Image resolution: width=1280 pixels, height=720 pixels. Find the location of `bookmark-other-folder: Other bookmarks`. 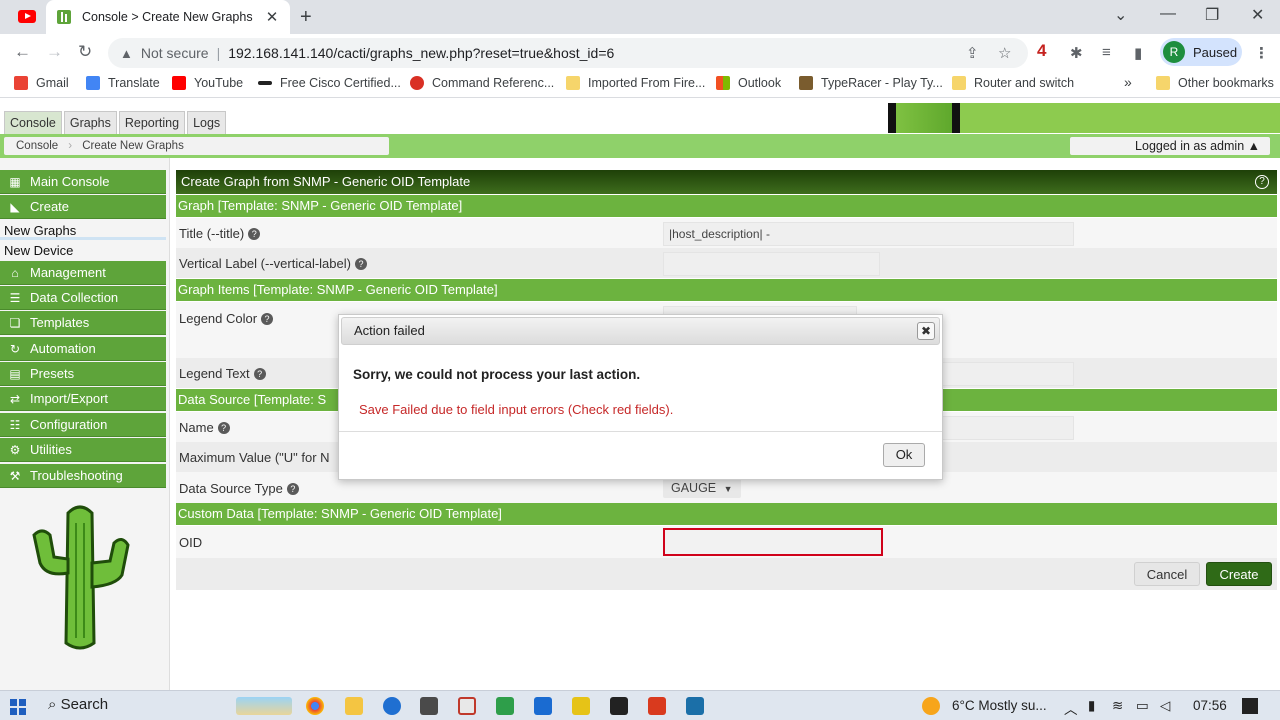

bookmark-other-folder: Other bookmarks is located at coordinates (1215, 83).